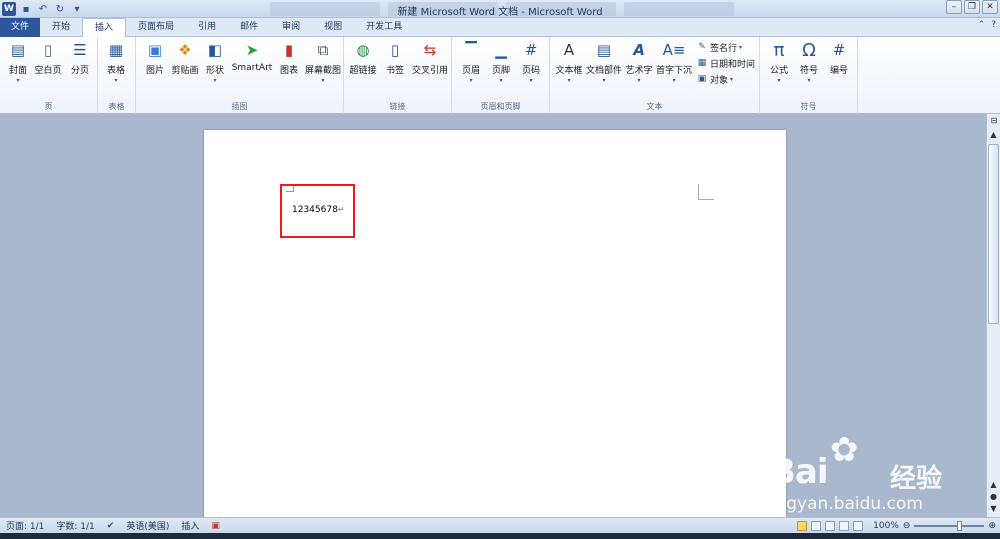 The image size is (1000, 539). I want to click on button-label: 超链接, so click(363, 71).